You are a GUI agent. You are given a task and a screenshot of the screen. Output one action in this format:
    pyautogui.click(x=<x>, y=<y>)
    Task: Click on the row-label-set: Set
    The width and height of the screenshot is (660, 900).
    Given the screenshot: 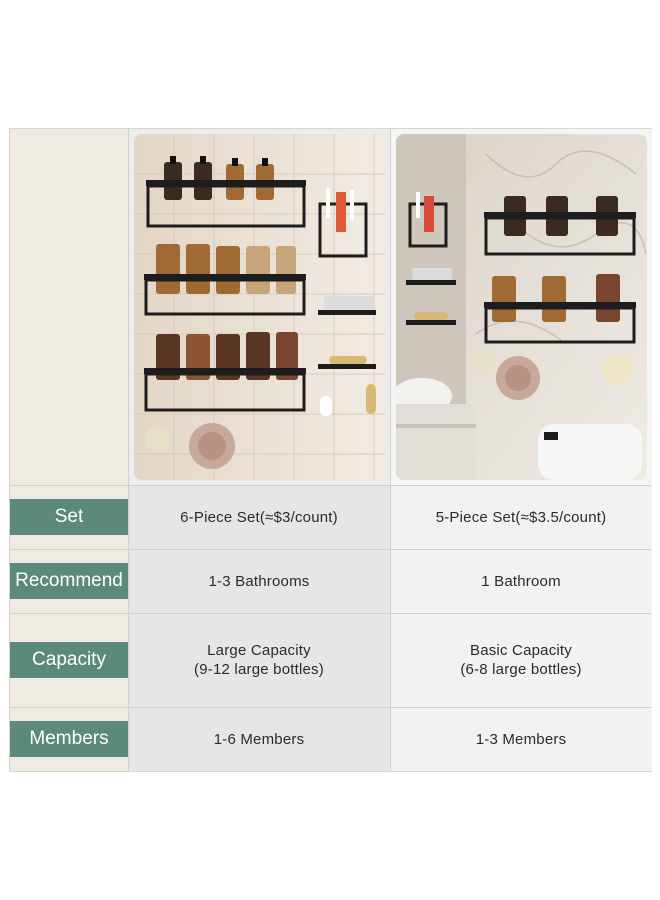 What is the action you would take?
    pyautogui.click(x=69, y=517)
    